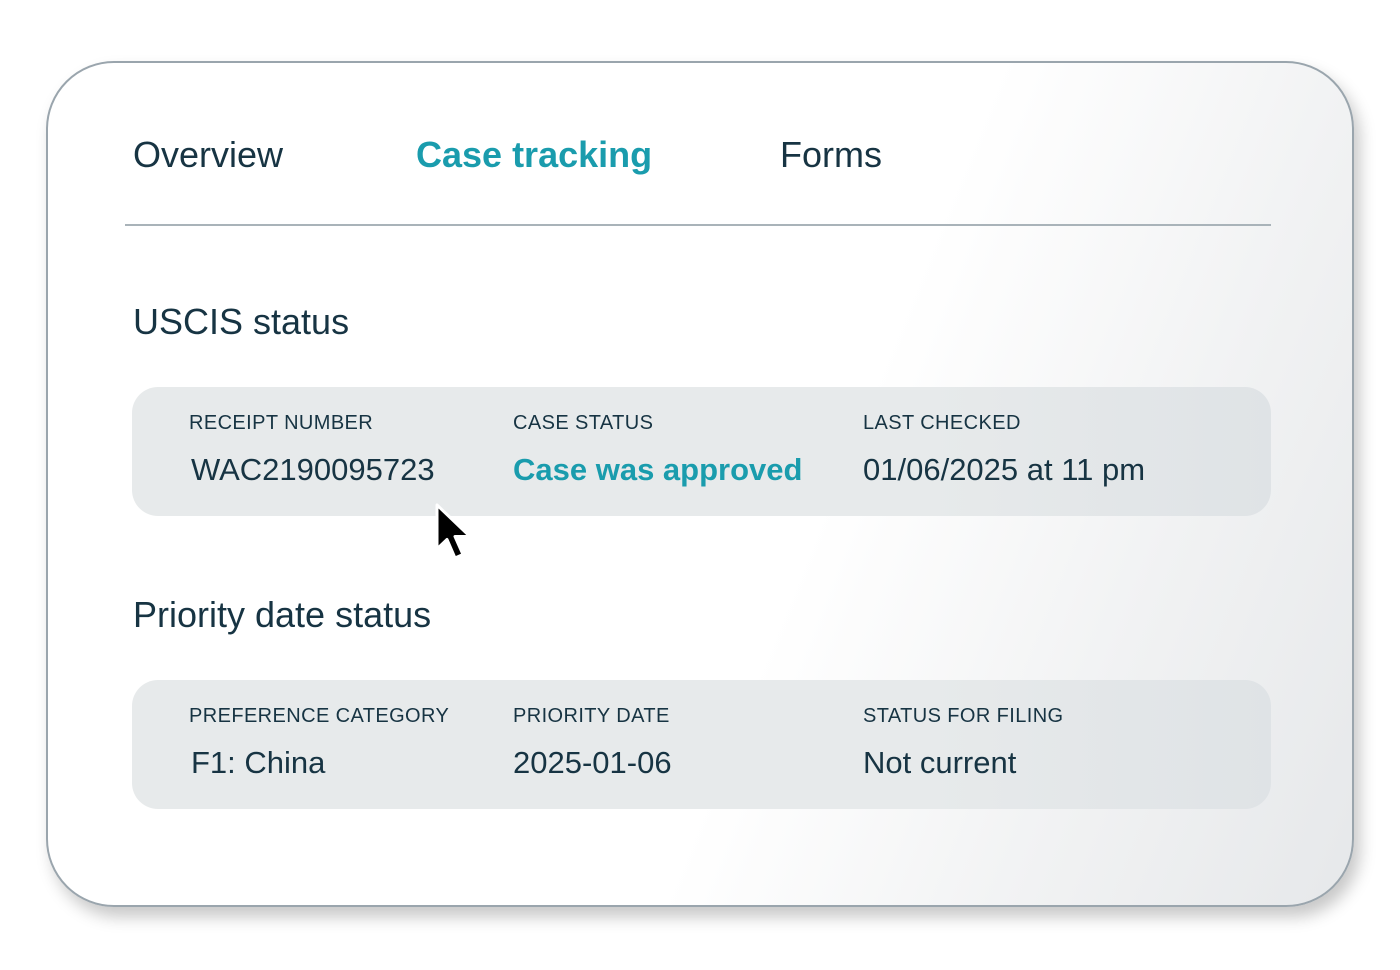  Describe the element at coordinates (942, 423) in the screenshot. I see `last-checked-label: LAST CHECKED` at that location.